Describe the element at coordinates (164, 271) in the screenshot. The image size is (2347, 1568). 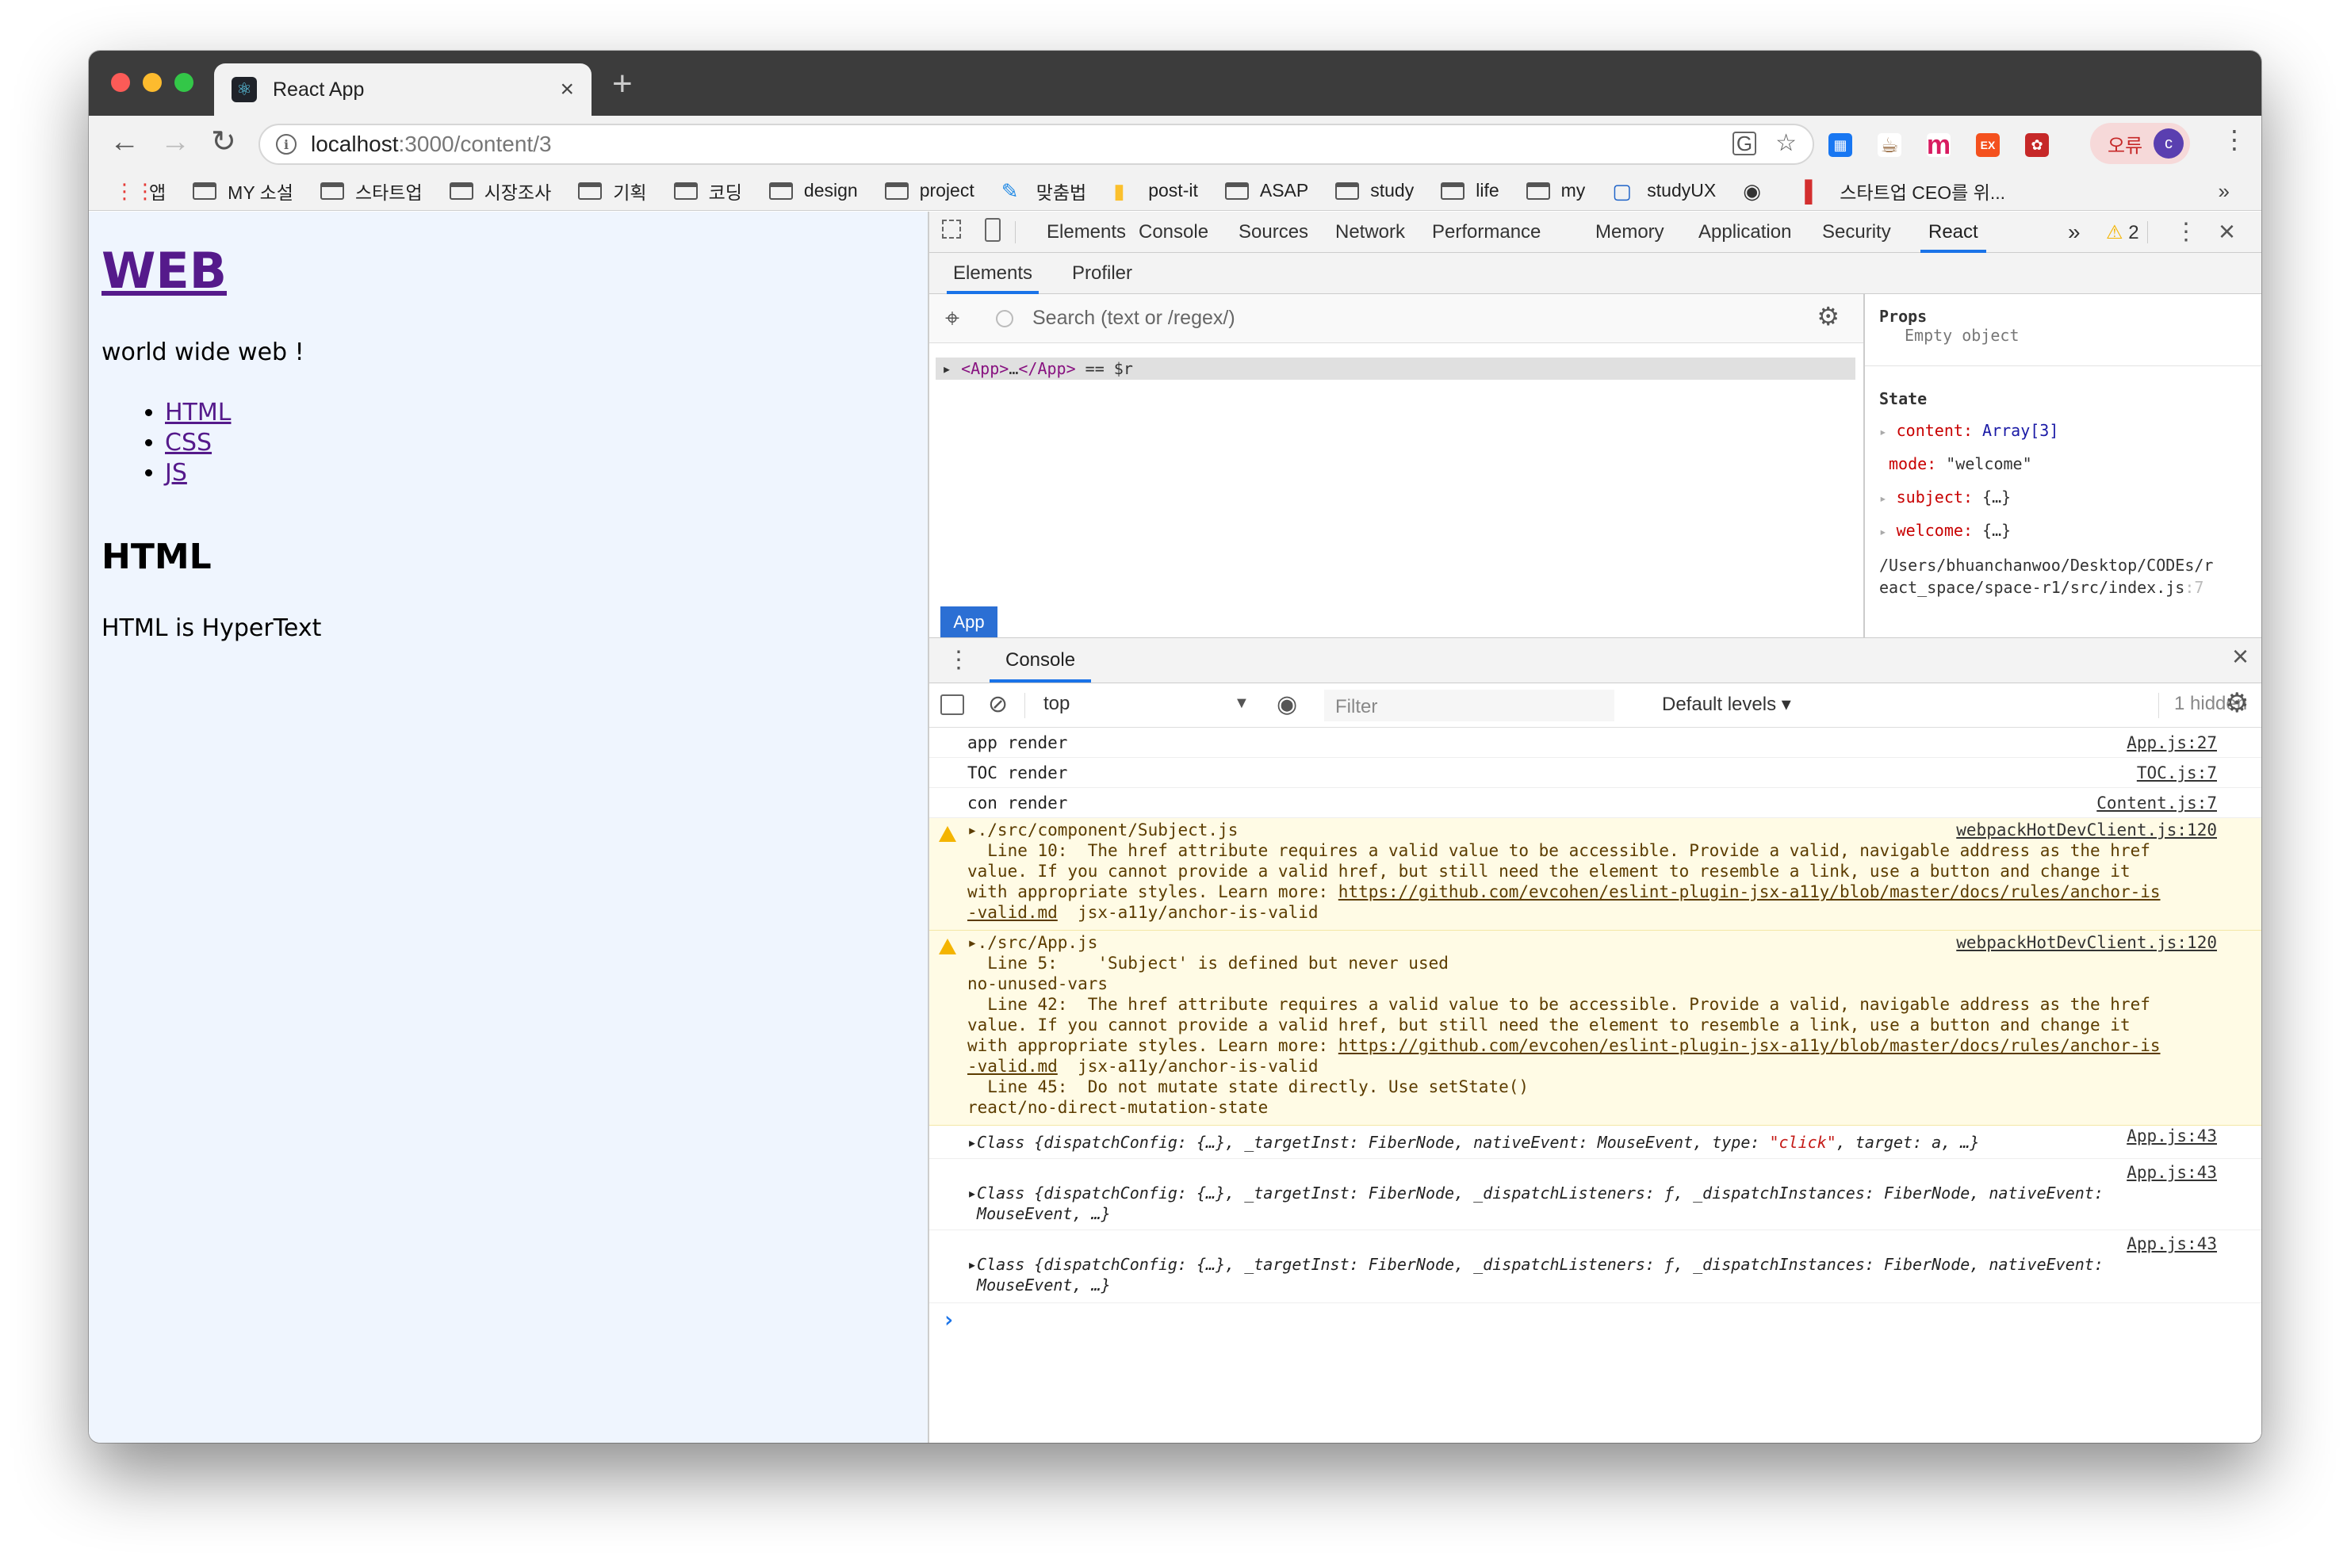
I see `page-title: WEB` at that location.